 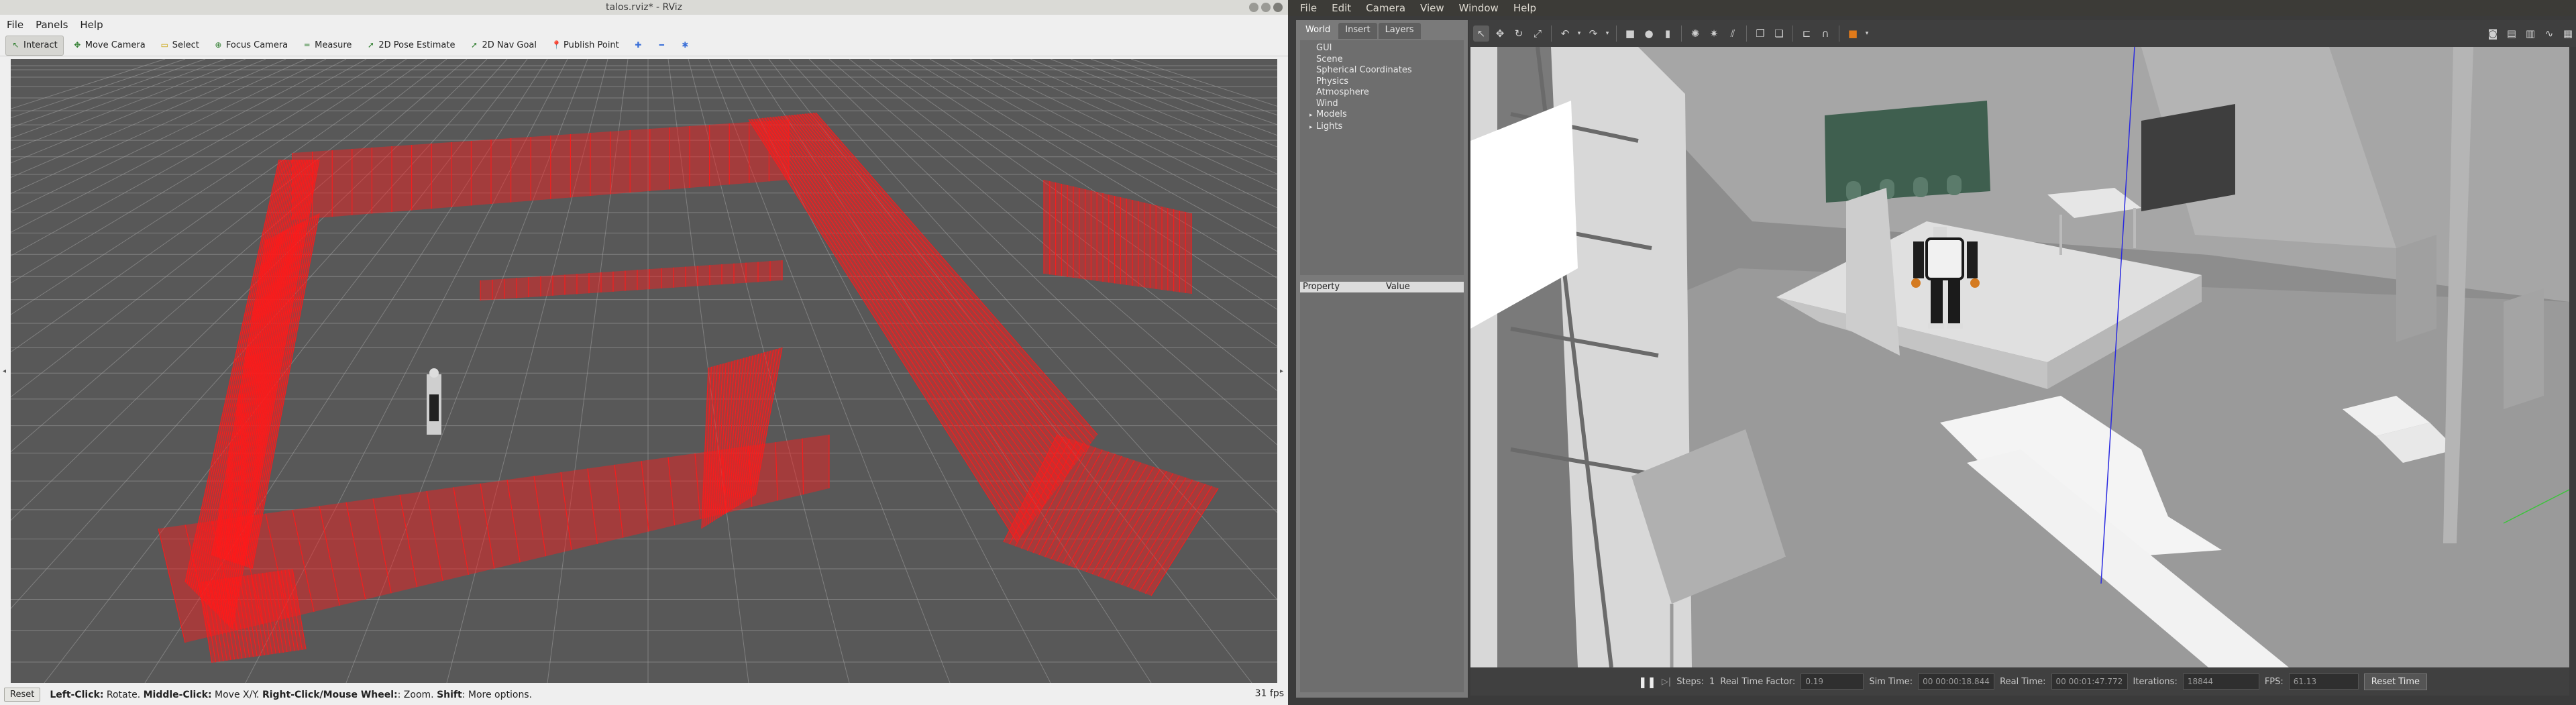 What do you see at coordinates (1712, 682) in the screenshot?
I see `steps-value: 1` at bounding box center [1712, 682].